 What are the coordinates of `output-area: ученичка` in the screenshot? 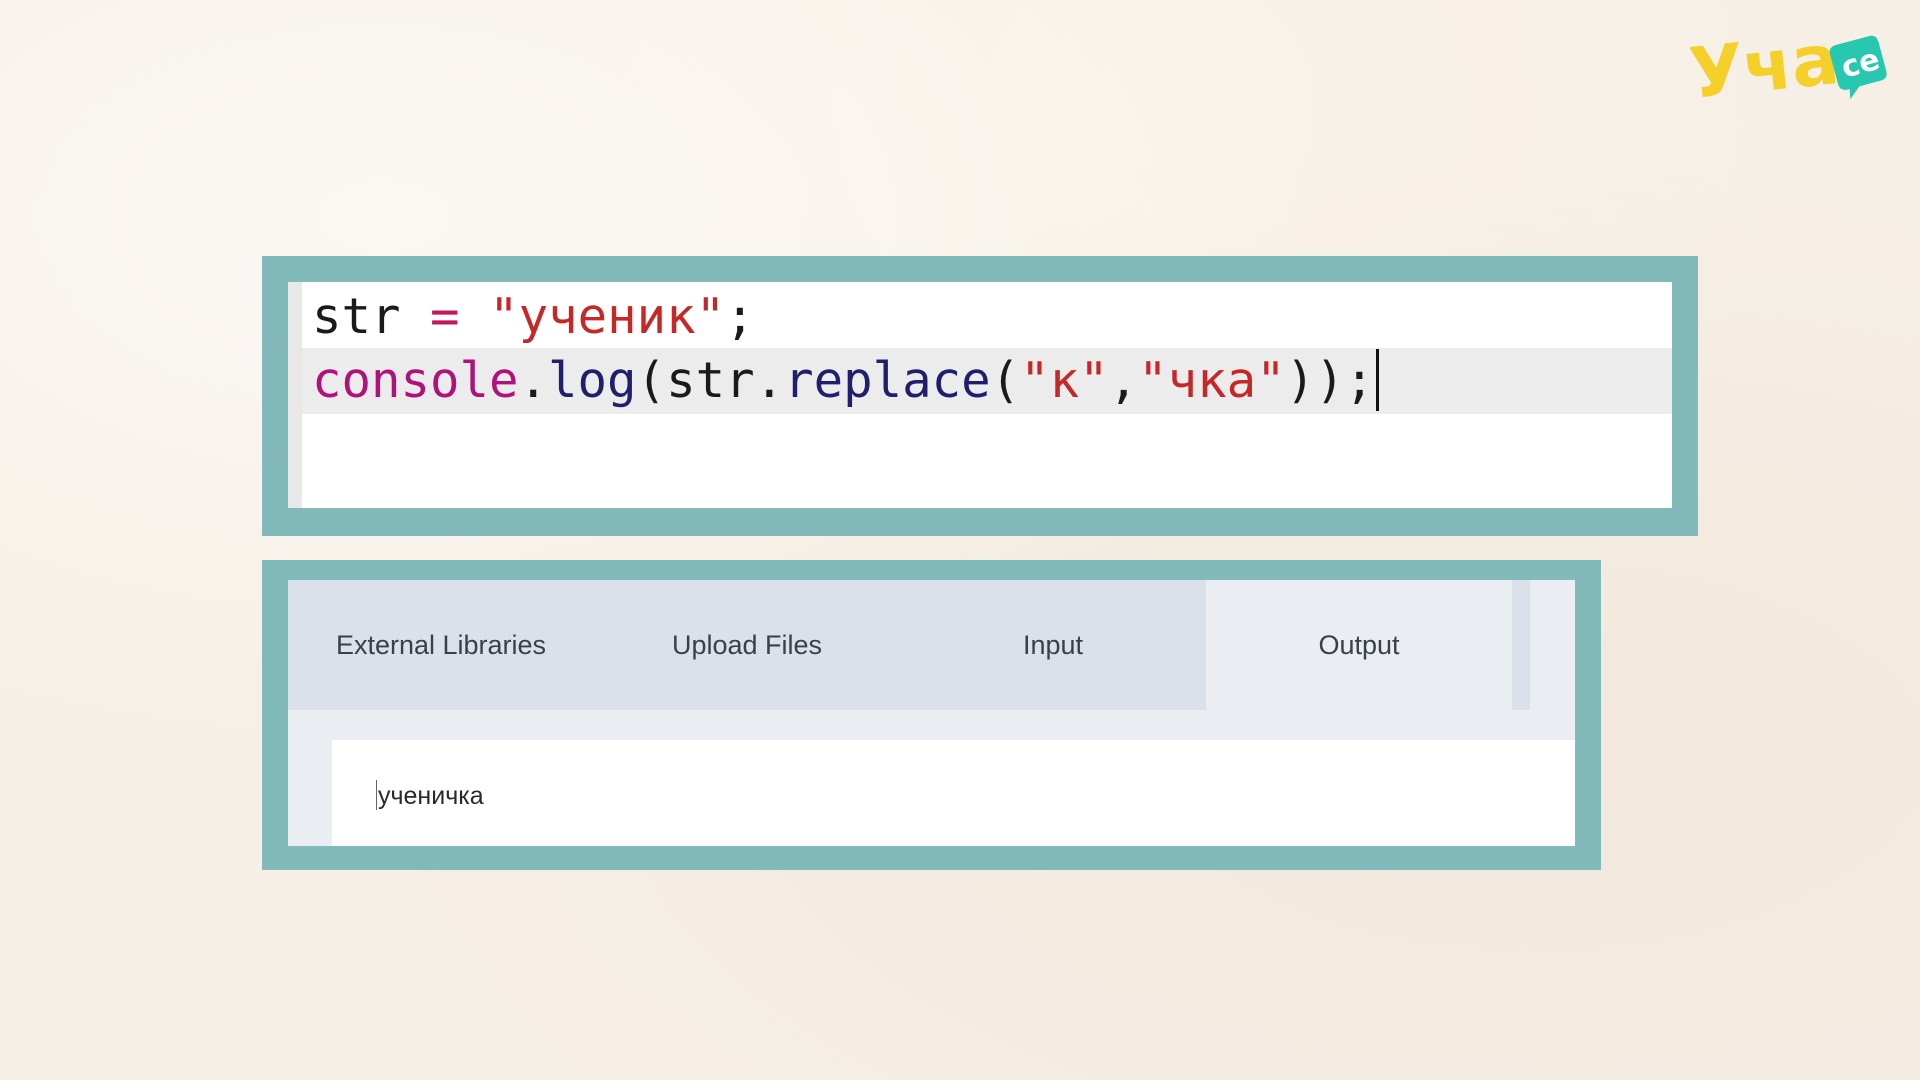 It's located at (953, 793).